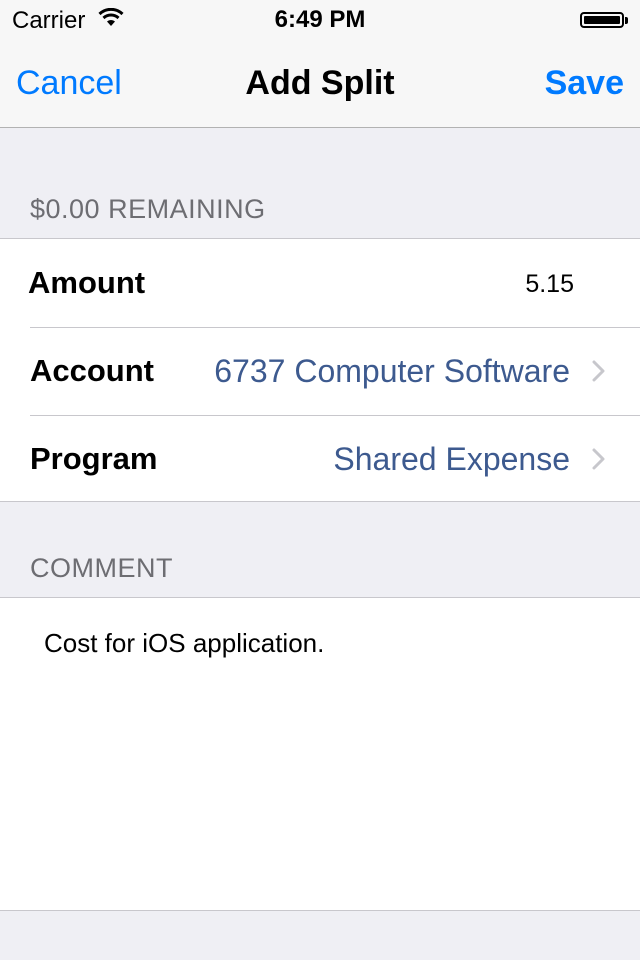  I want to click on battery-tip, so click(626, 20).